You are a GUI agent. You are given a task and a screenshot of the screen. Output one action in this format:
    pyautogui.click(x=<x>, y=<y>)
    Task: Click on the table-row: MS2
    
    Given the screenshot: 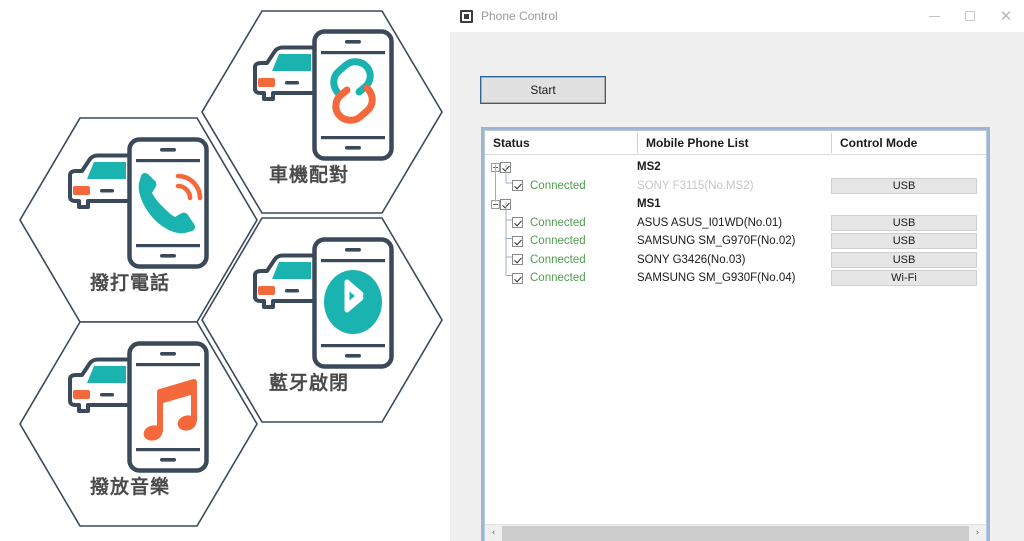 What is the action you would take?
    pyautogui.click(x=735, y=167)
    